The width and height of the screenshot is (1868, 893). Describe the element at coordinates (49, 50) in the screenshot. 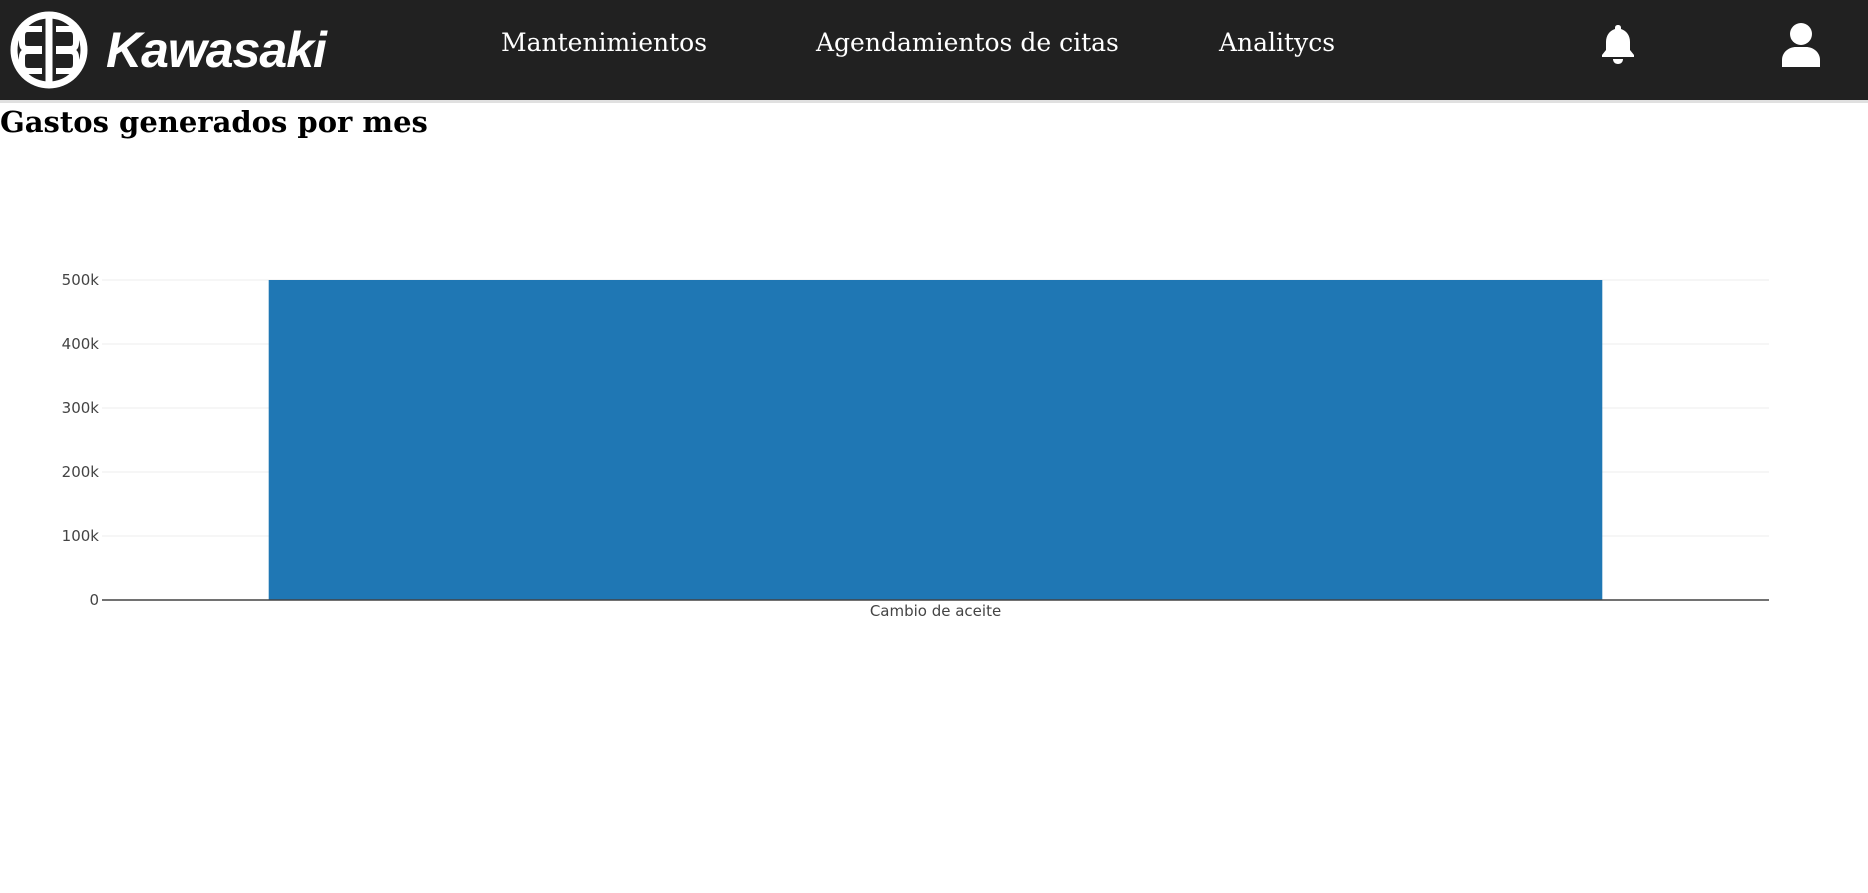

I see `kawasaki-emblem-icon` at that location.